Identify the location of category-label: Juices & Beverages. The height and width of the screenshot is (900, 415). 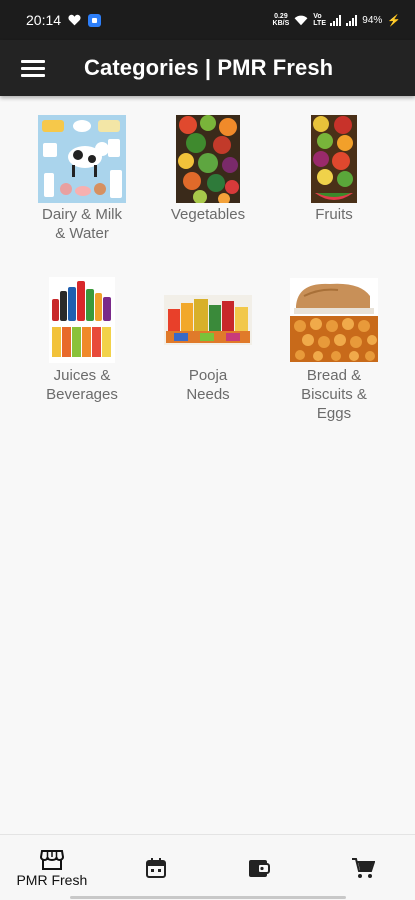
(82, 385).